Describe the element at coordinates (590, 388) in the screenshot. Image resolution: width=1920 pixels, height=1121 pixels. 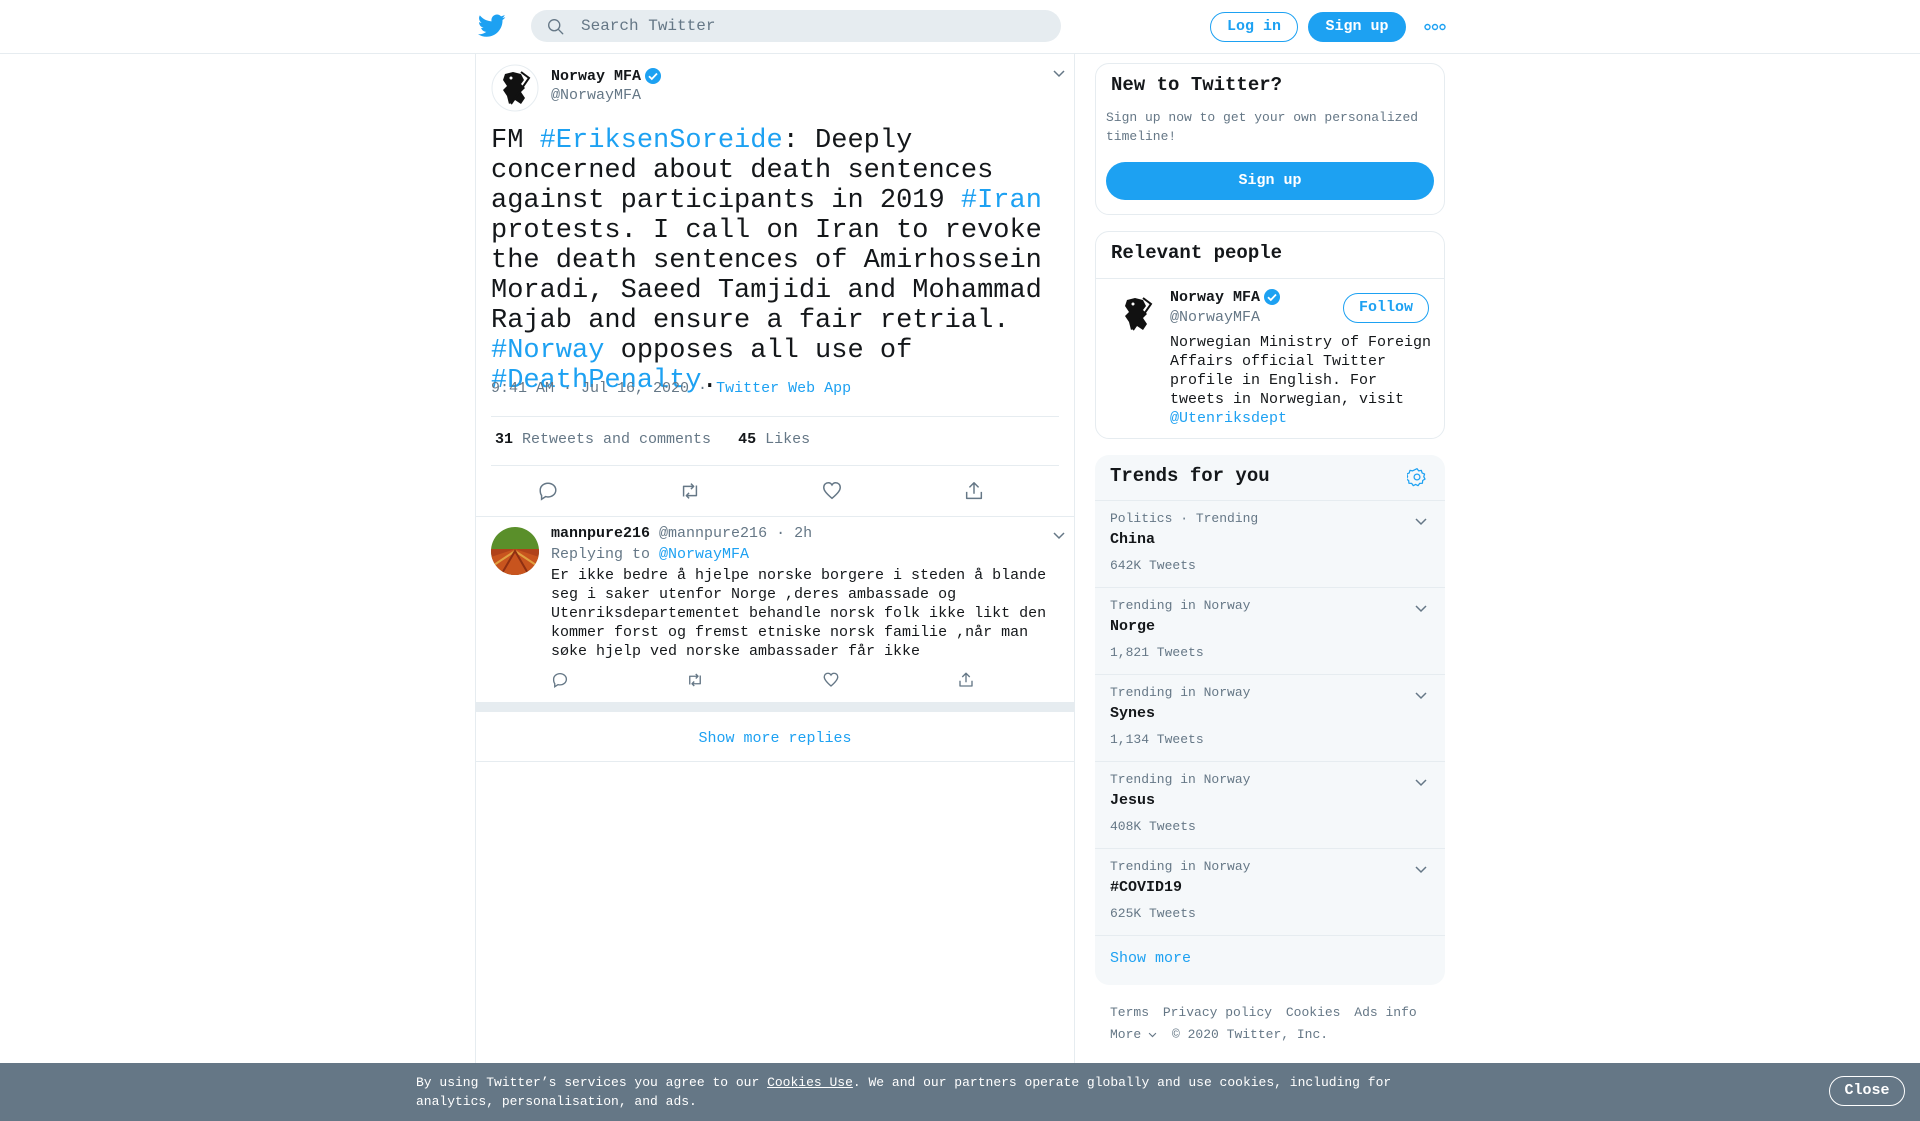
I see `tweet-timestamp: 9:41 AM · Jul 16, 2020` at that location.